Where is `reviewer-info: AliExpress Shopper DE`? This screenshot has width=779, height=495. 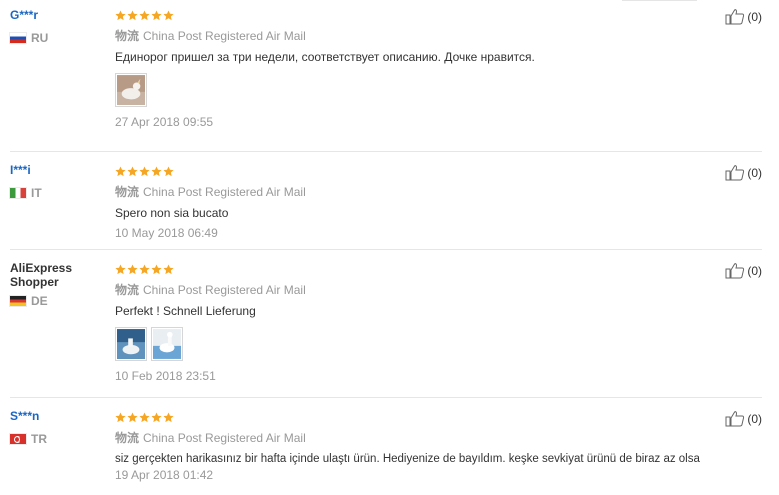
reviewer-info: AliExpress Shopper DE is located at coordinates (57, 284).